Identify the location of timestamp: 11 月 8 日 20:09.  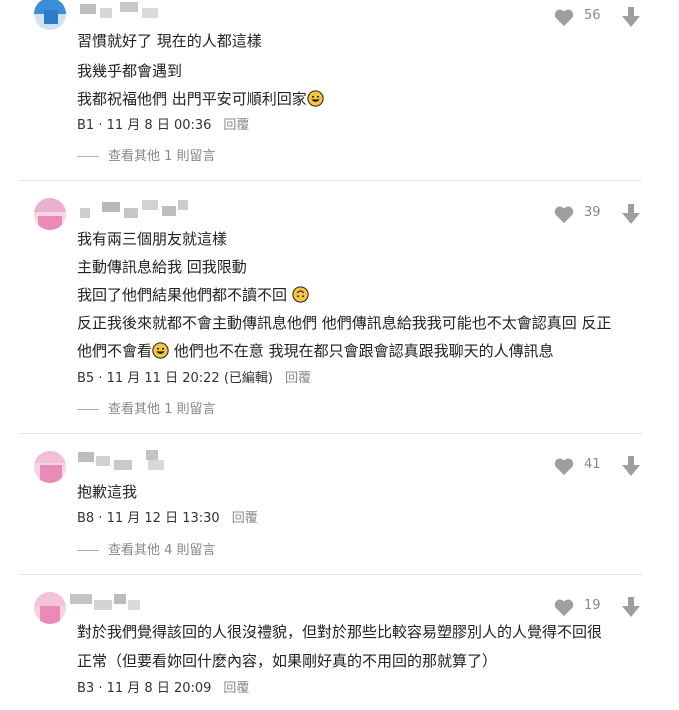
(159, 688).